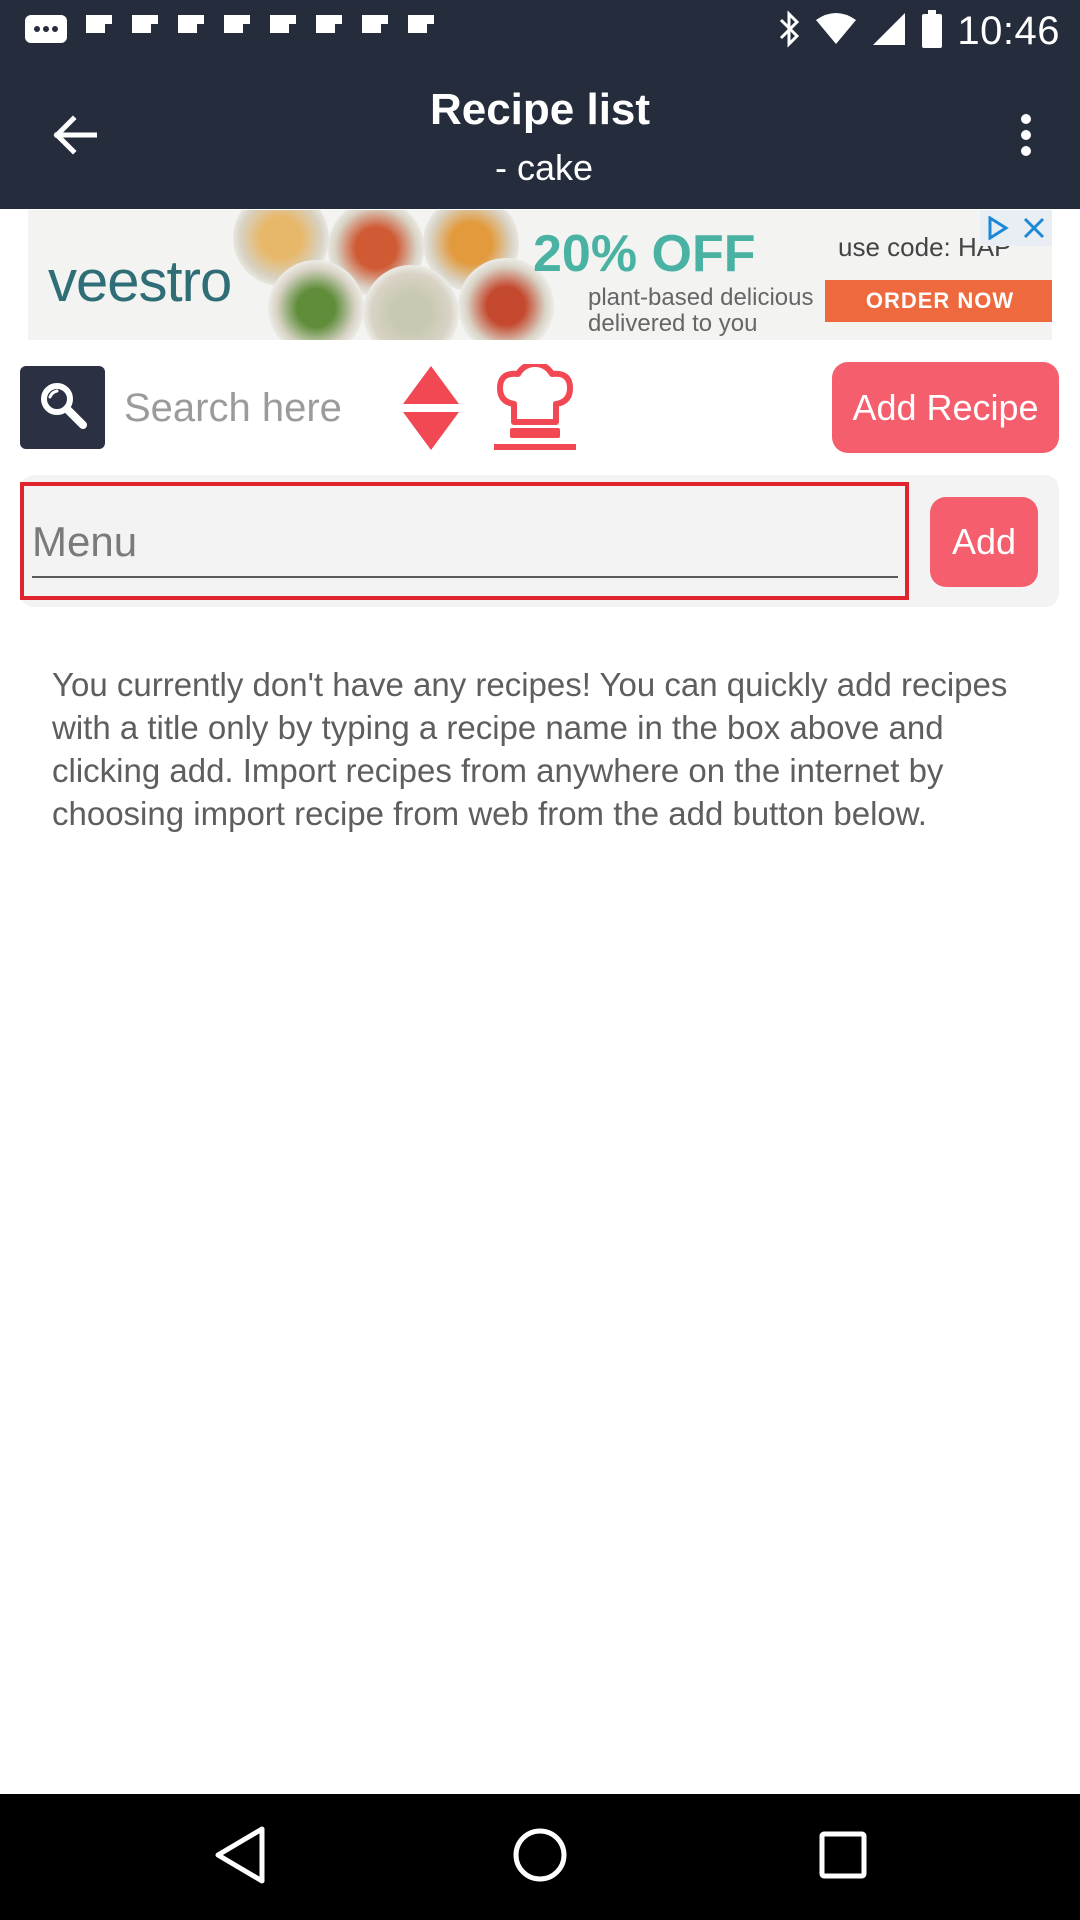 The height and width of the screenshot is (1920, 1080). What do you see at coordinates (254, 408) in the screenshot?
I see `search-input` at bounding box center [254, 408].